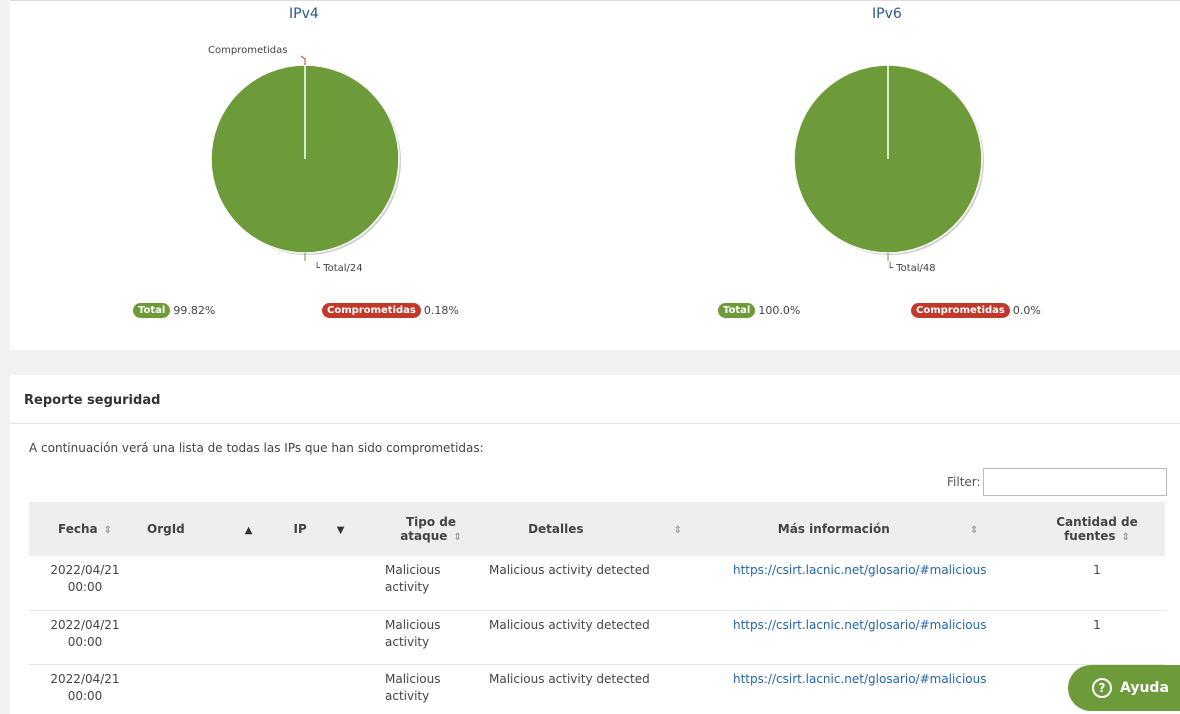  Describe the element at coordinates (833, 529) in the screenshot. I see `col-mas-info-label: Más información` at that location.